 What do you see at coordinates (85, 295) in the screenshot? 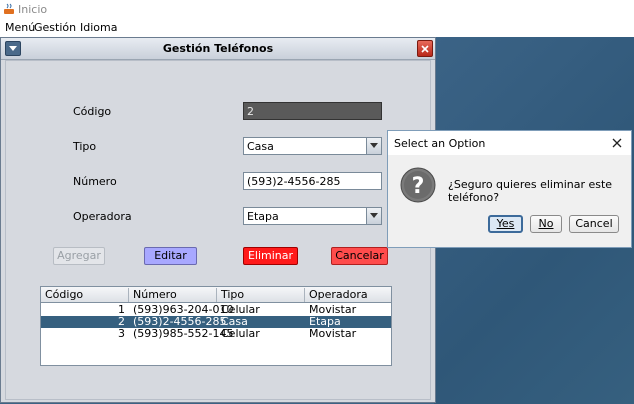
I see `column-header-codigo: Código` at bounding box center [85, 295].